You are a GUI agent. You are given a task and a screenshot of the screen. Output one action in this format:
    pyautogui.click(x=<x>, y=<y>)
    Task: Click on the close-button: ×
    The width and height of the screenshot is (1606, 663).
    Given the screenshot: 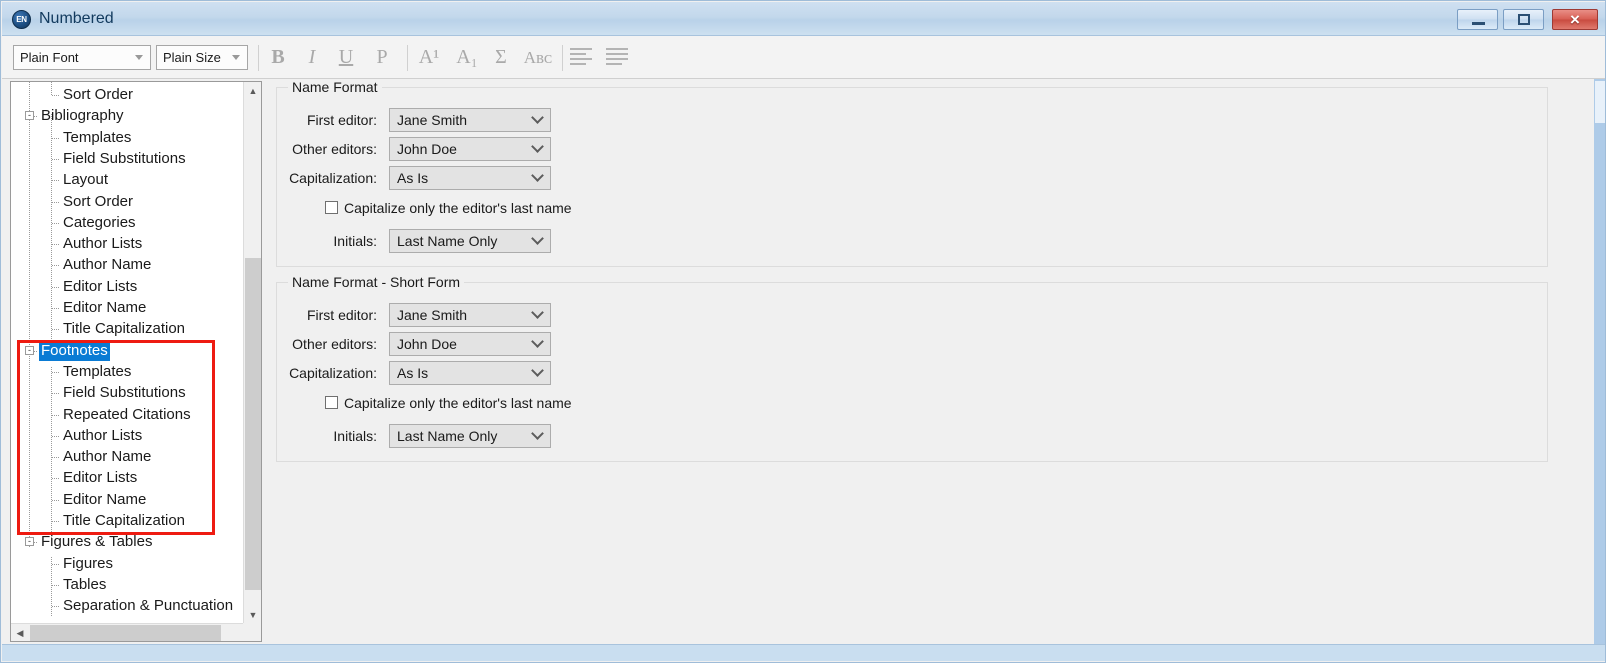 What is the action you would take?
    pyautogui.click(x=1575, y=19)
    